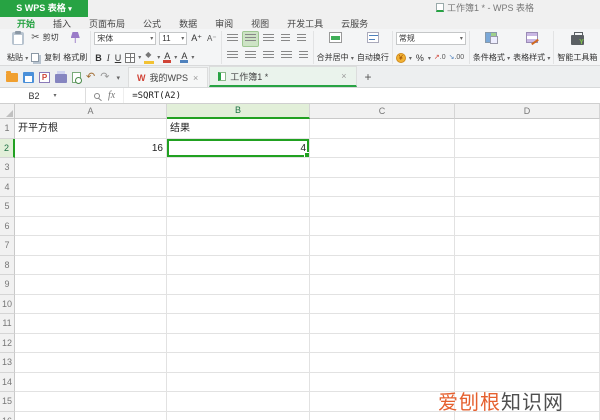 The image size is (600, 420). I want to click on cell-C16, so click(382, 415).